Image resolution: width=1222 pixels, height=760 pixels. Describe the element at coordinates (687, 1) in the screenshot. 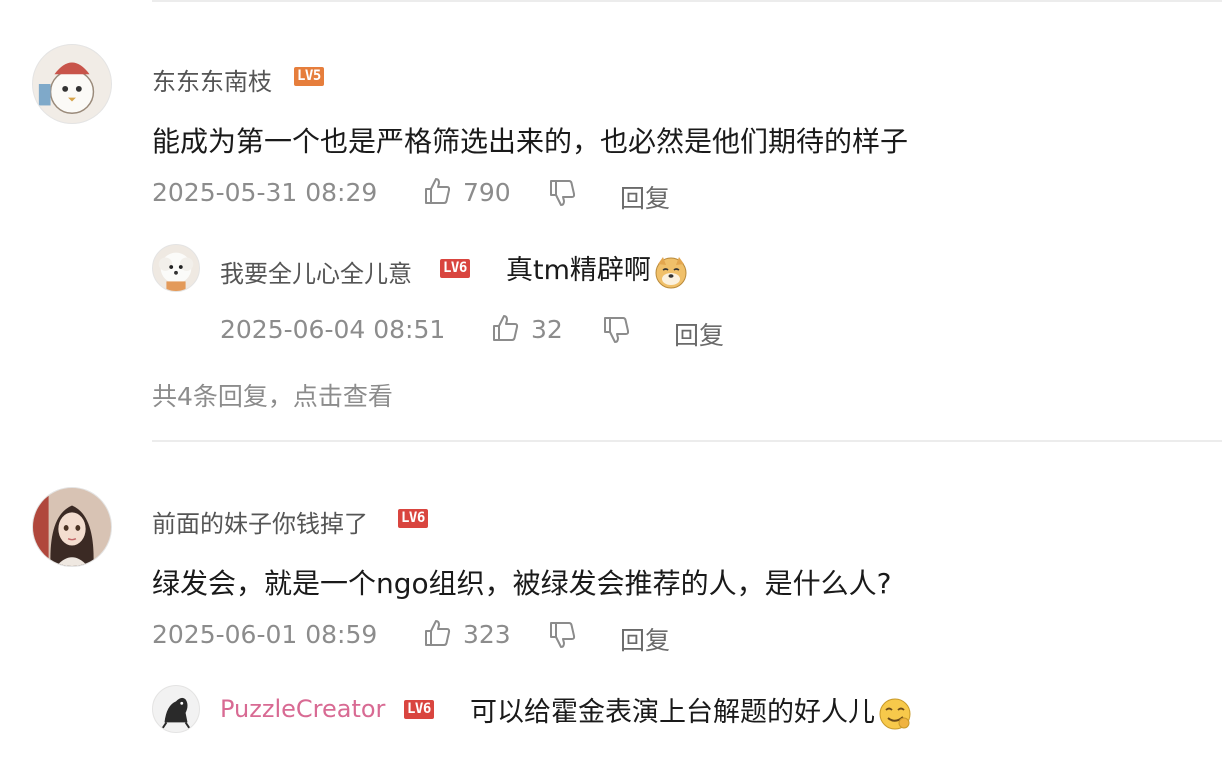

I see `divider-top` at that location.